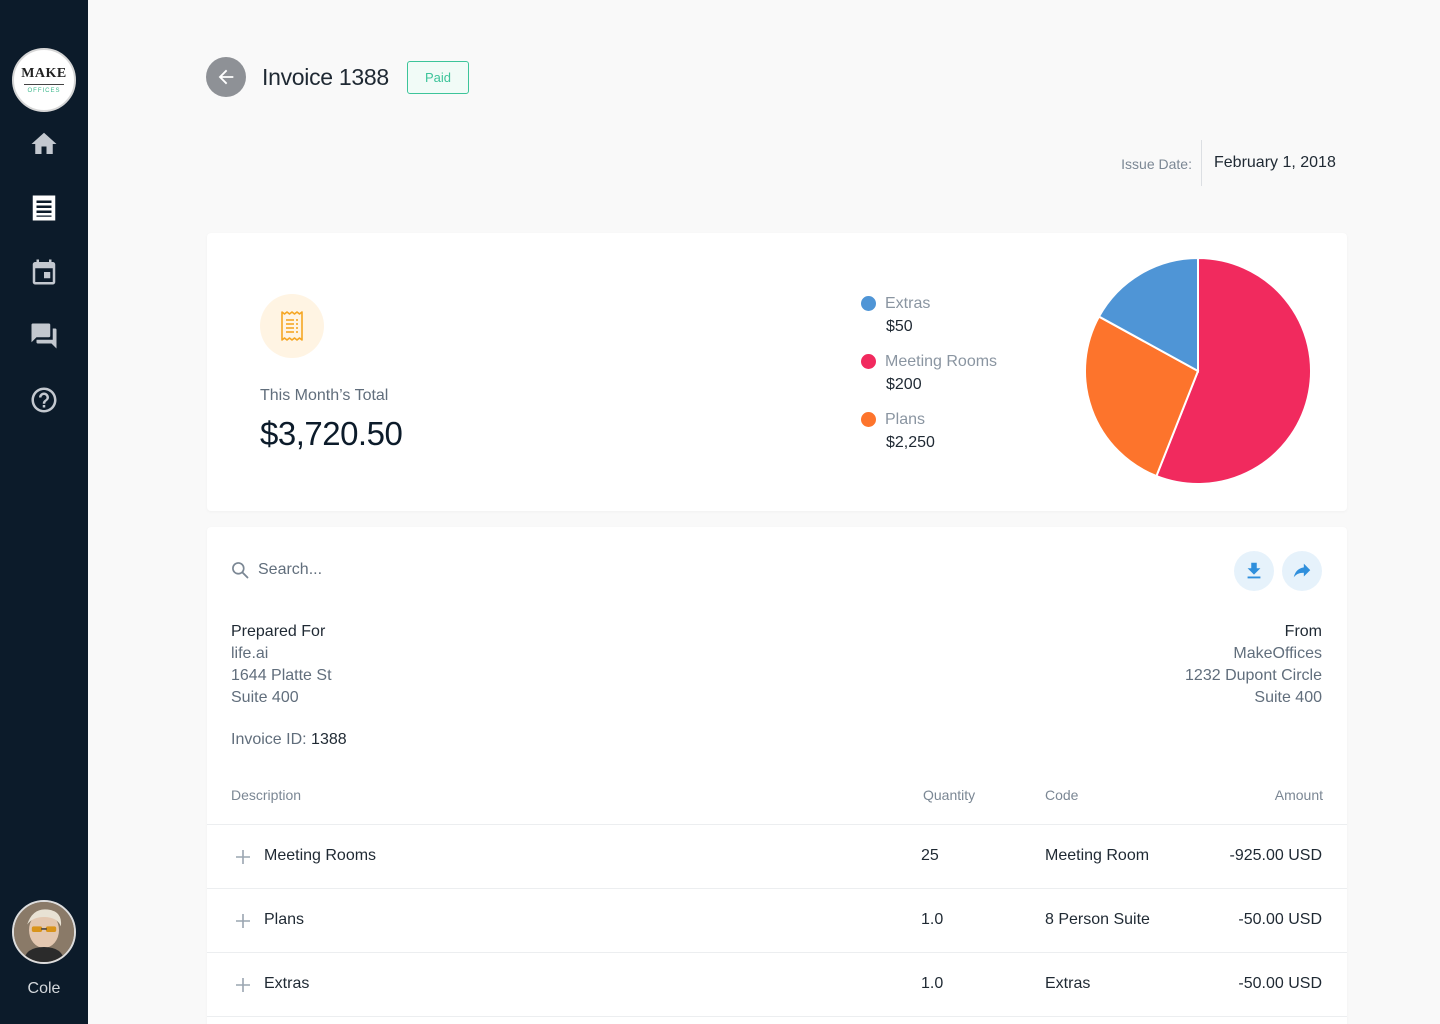 Image resolution: width=1440 pixels, height=1024 pixels. I want to click on table-row: Plans 1.0 8 Person Suite -50.00 USD, so click(777, 920).